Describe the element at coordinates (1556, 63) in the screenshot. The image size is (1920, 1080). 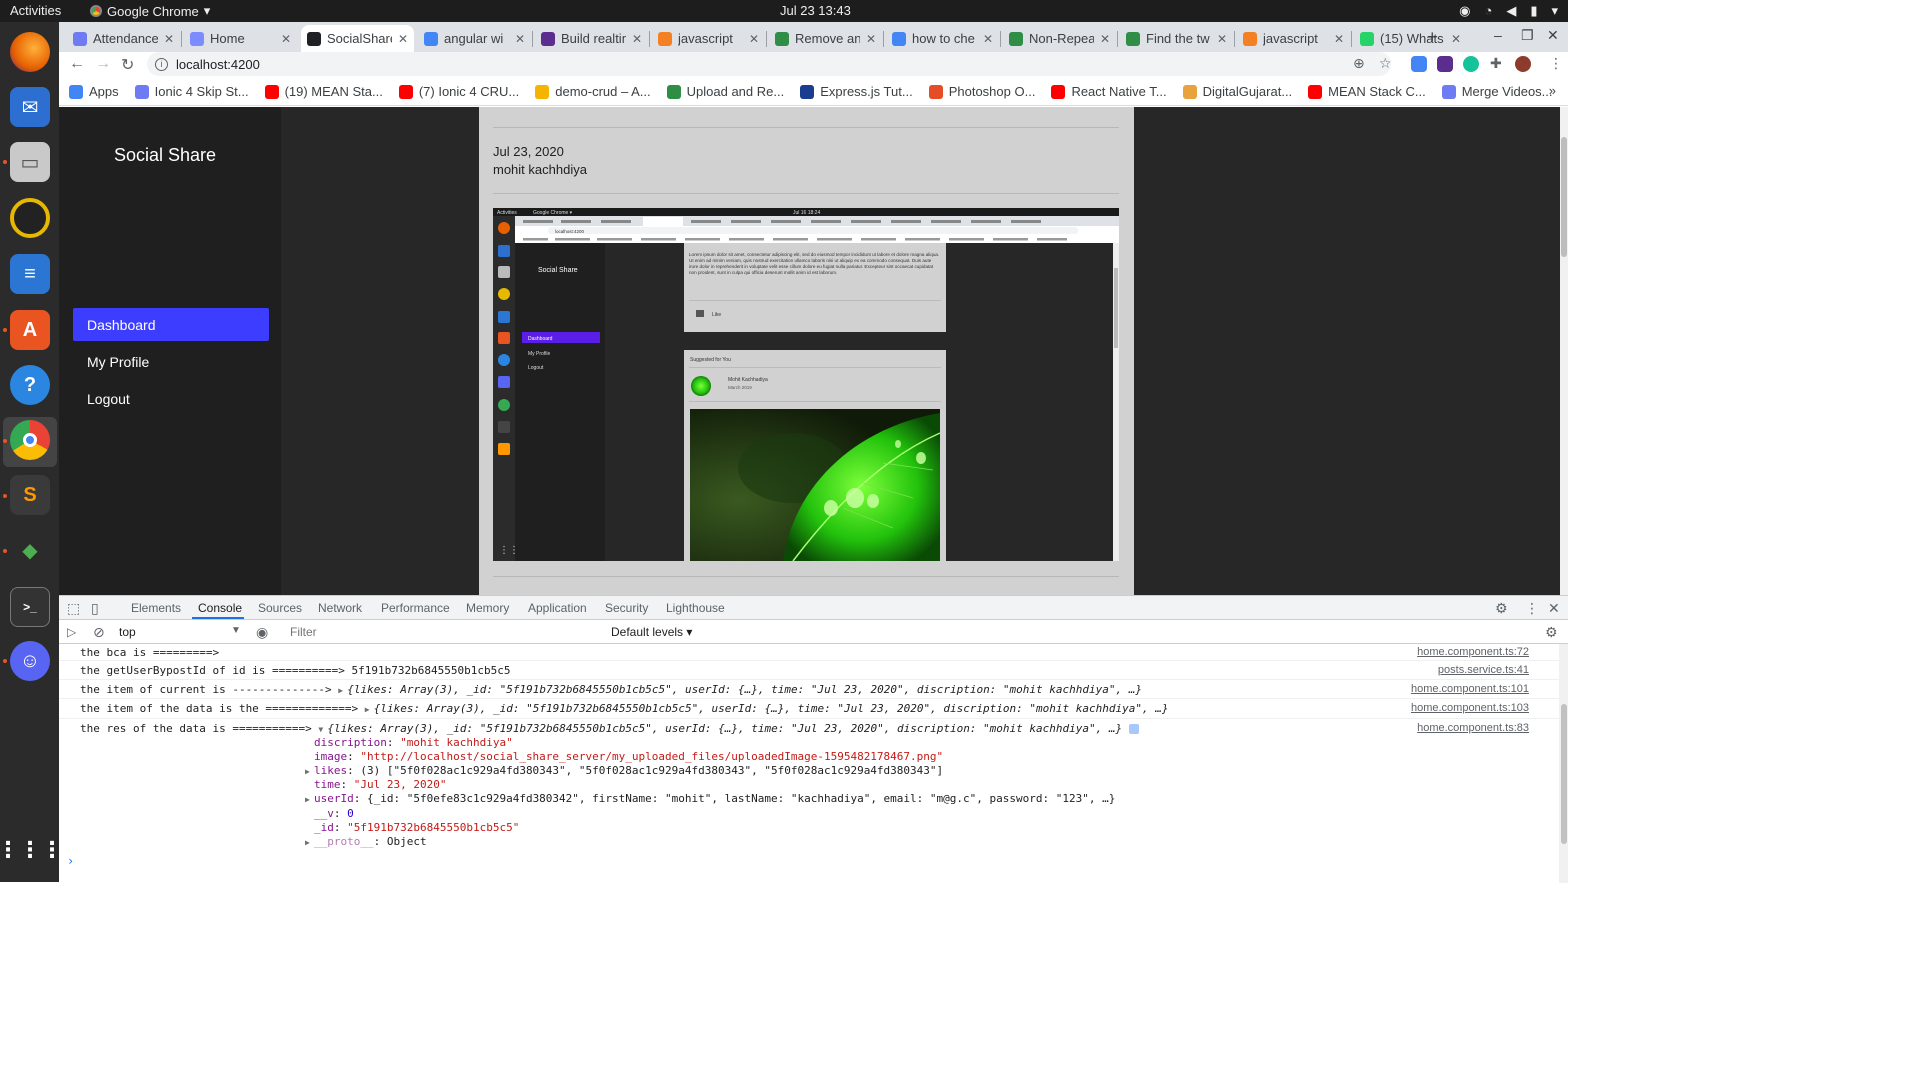
I see `chrome-menu-icon: ⋮` at that location.